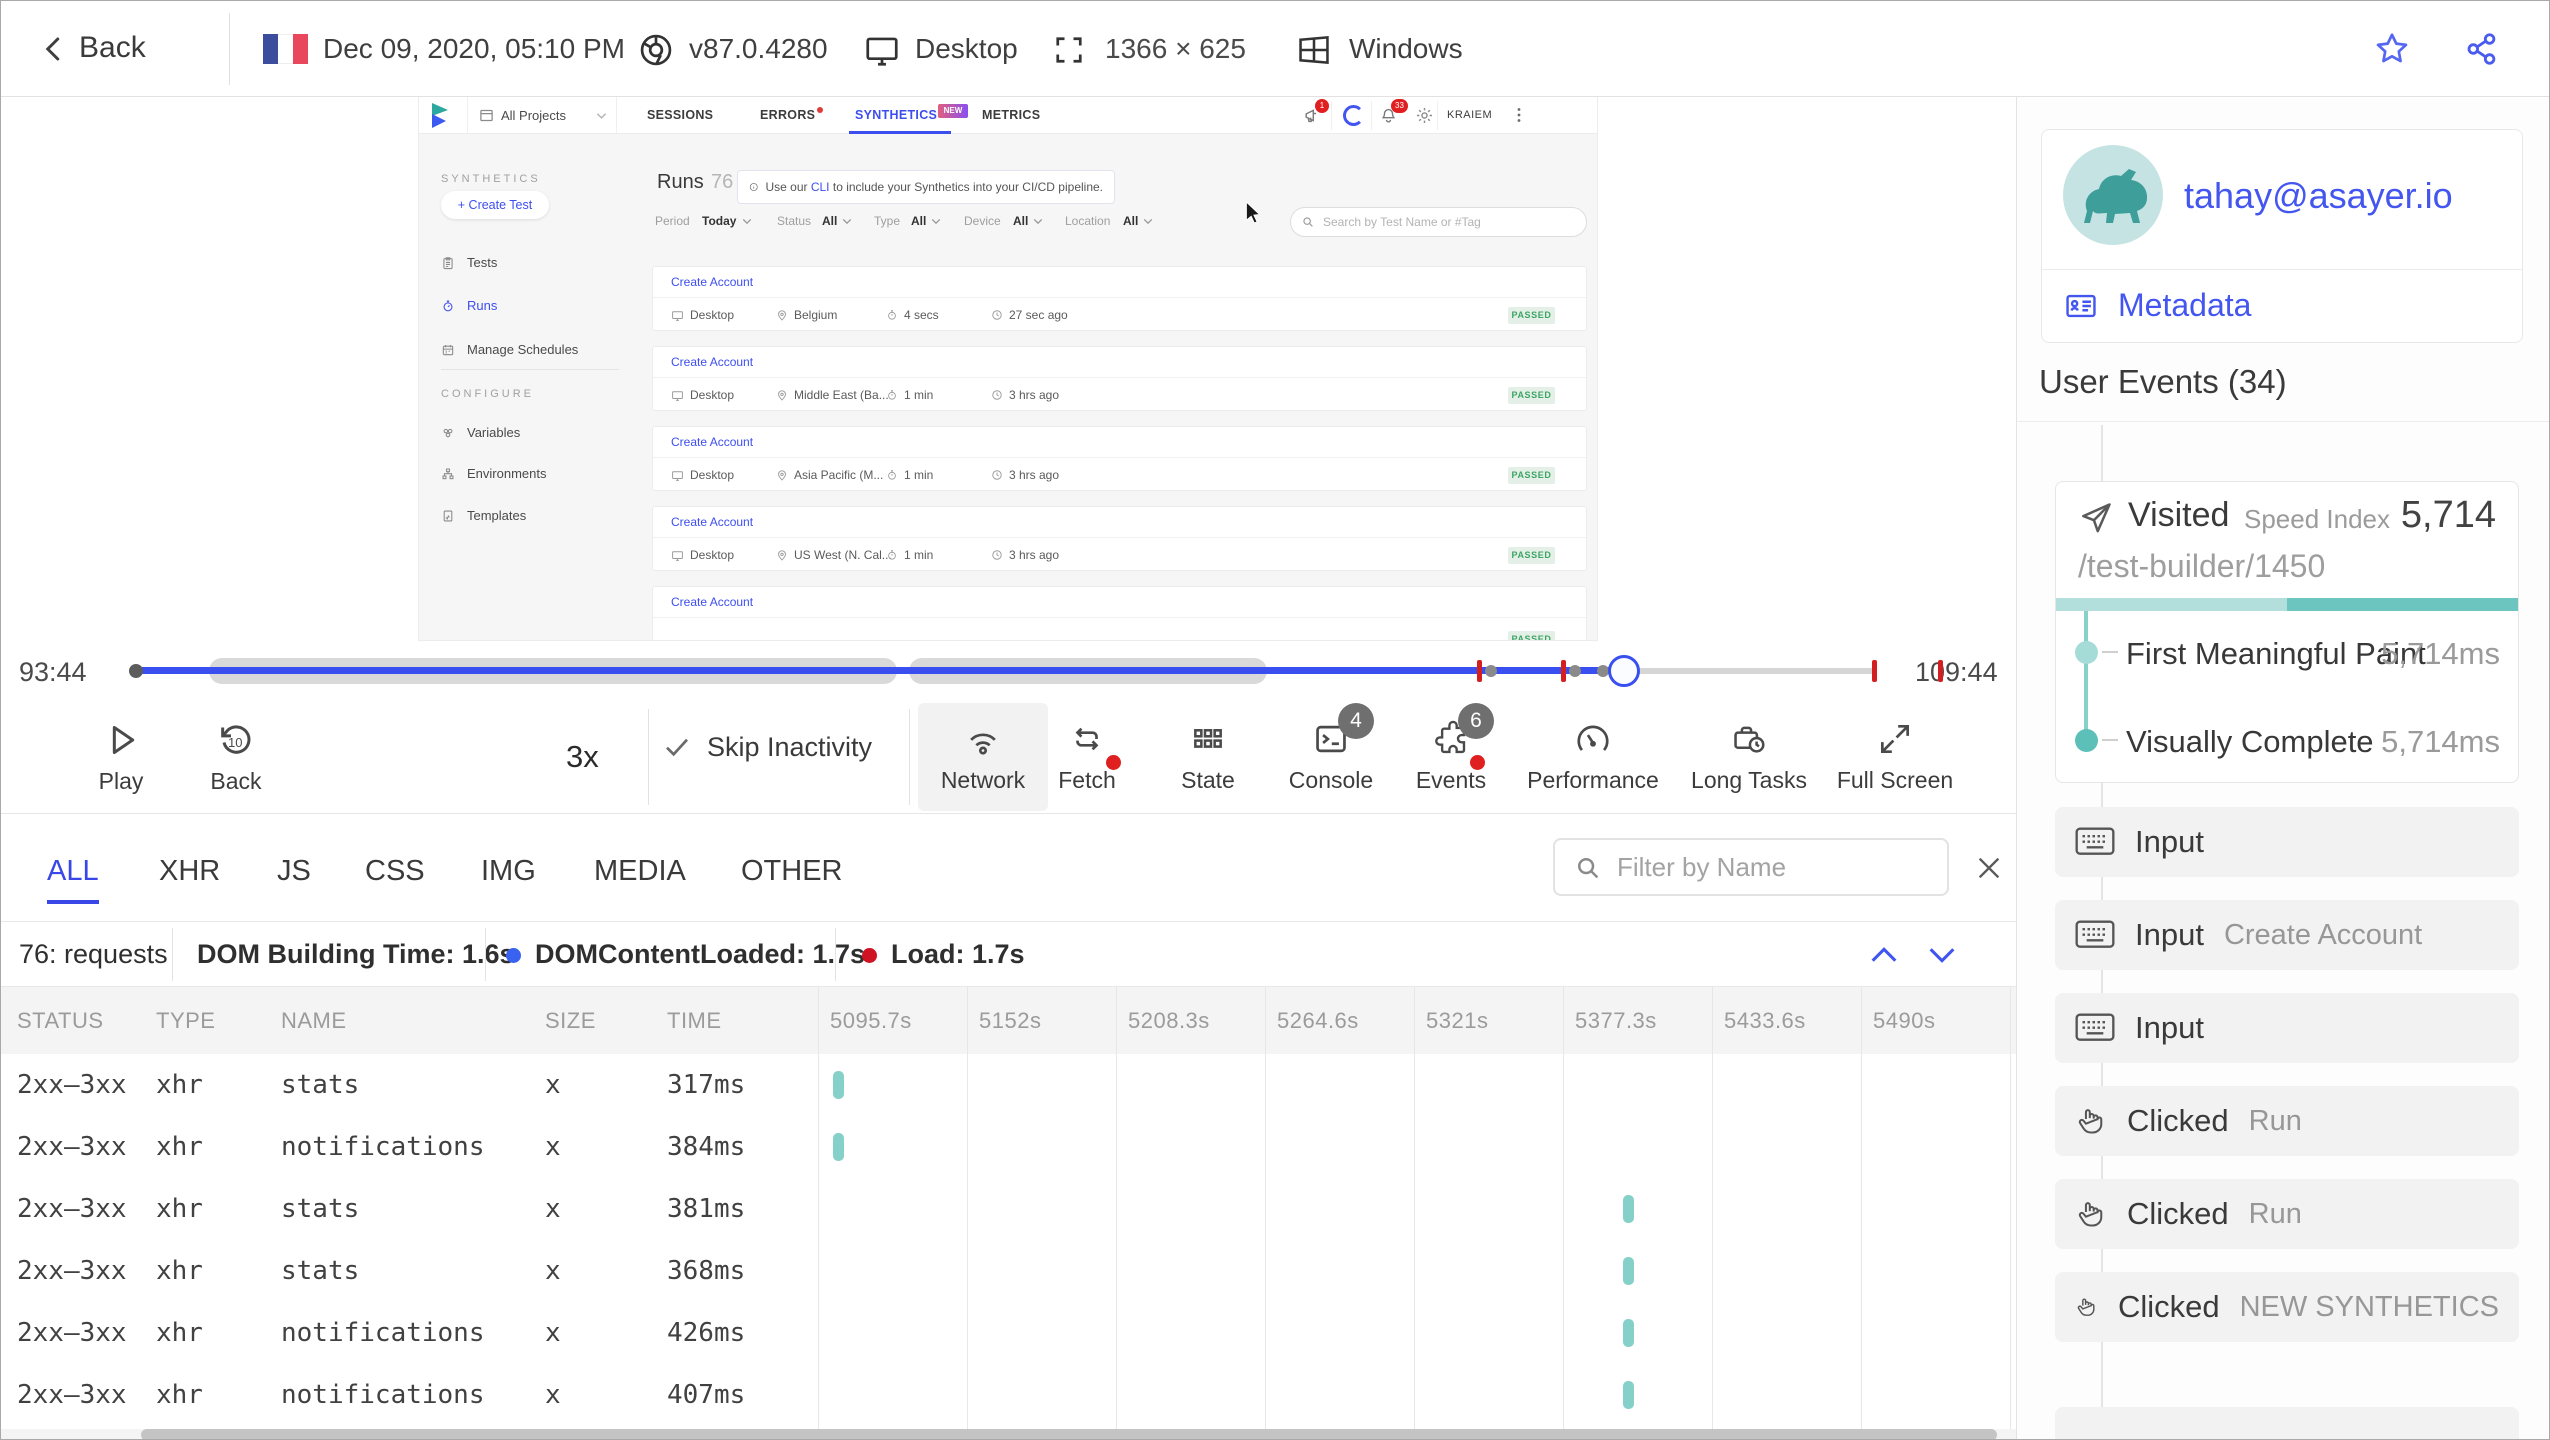 This screenshot has width=2550, height=1440. I want to click on player-timeline: 93:44 109:44, so click(1008, 671).